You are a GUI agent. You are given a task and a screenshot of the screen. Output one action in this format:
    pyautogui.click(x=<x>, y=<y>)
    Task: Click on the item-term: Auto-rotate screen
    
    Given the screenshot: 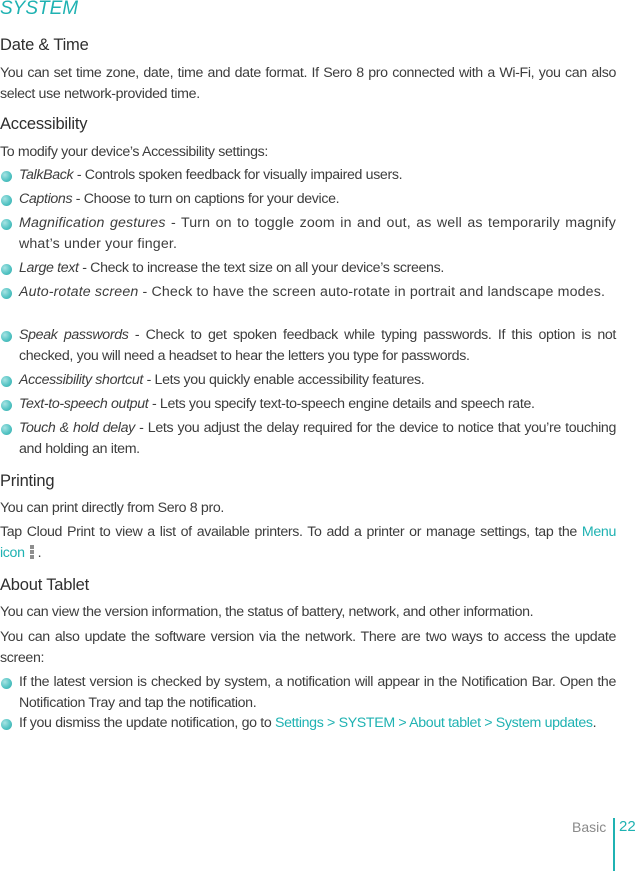 What is the action you would take?
    pyautogui.click(x=79, y=292)
    